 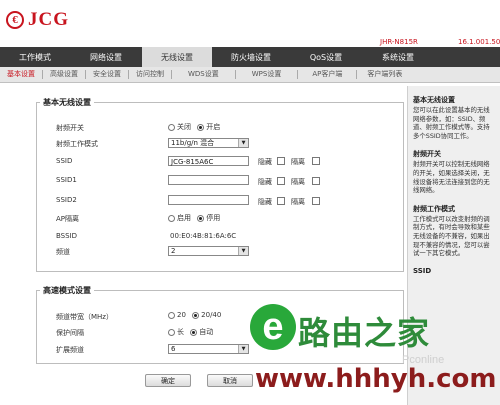 What do you see at coordinates (64, 74) in the screenshot?
I see `subtab-advanced: 高级设置` at bounding box center [64, 74].